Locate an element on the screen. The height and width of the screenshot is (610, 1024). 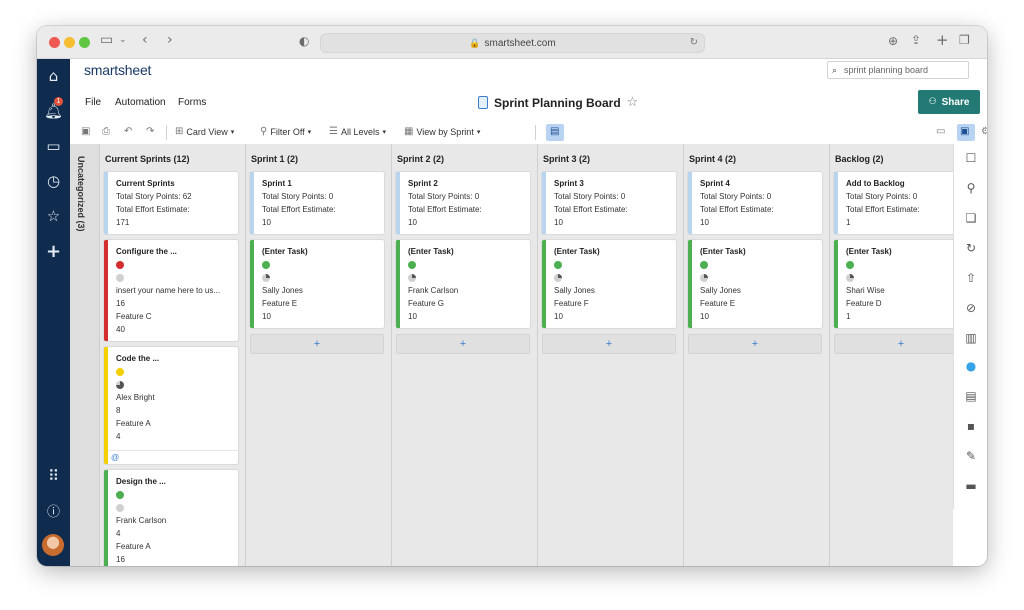
column-title: Sprint 2 (2) is located at coordinates (420, 159).